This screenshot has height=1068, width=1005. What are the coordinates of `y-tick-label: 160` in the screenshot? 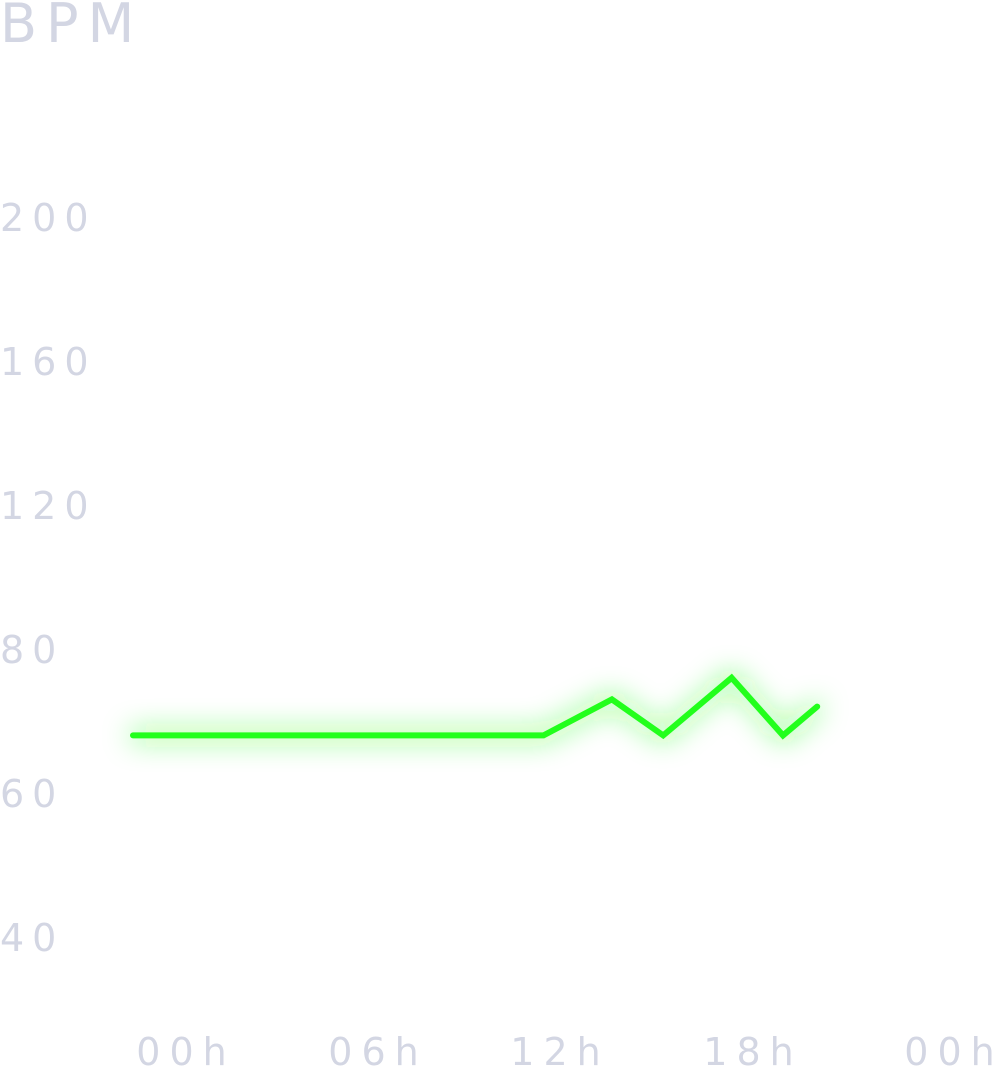 It's located at (48, 362).